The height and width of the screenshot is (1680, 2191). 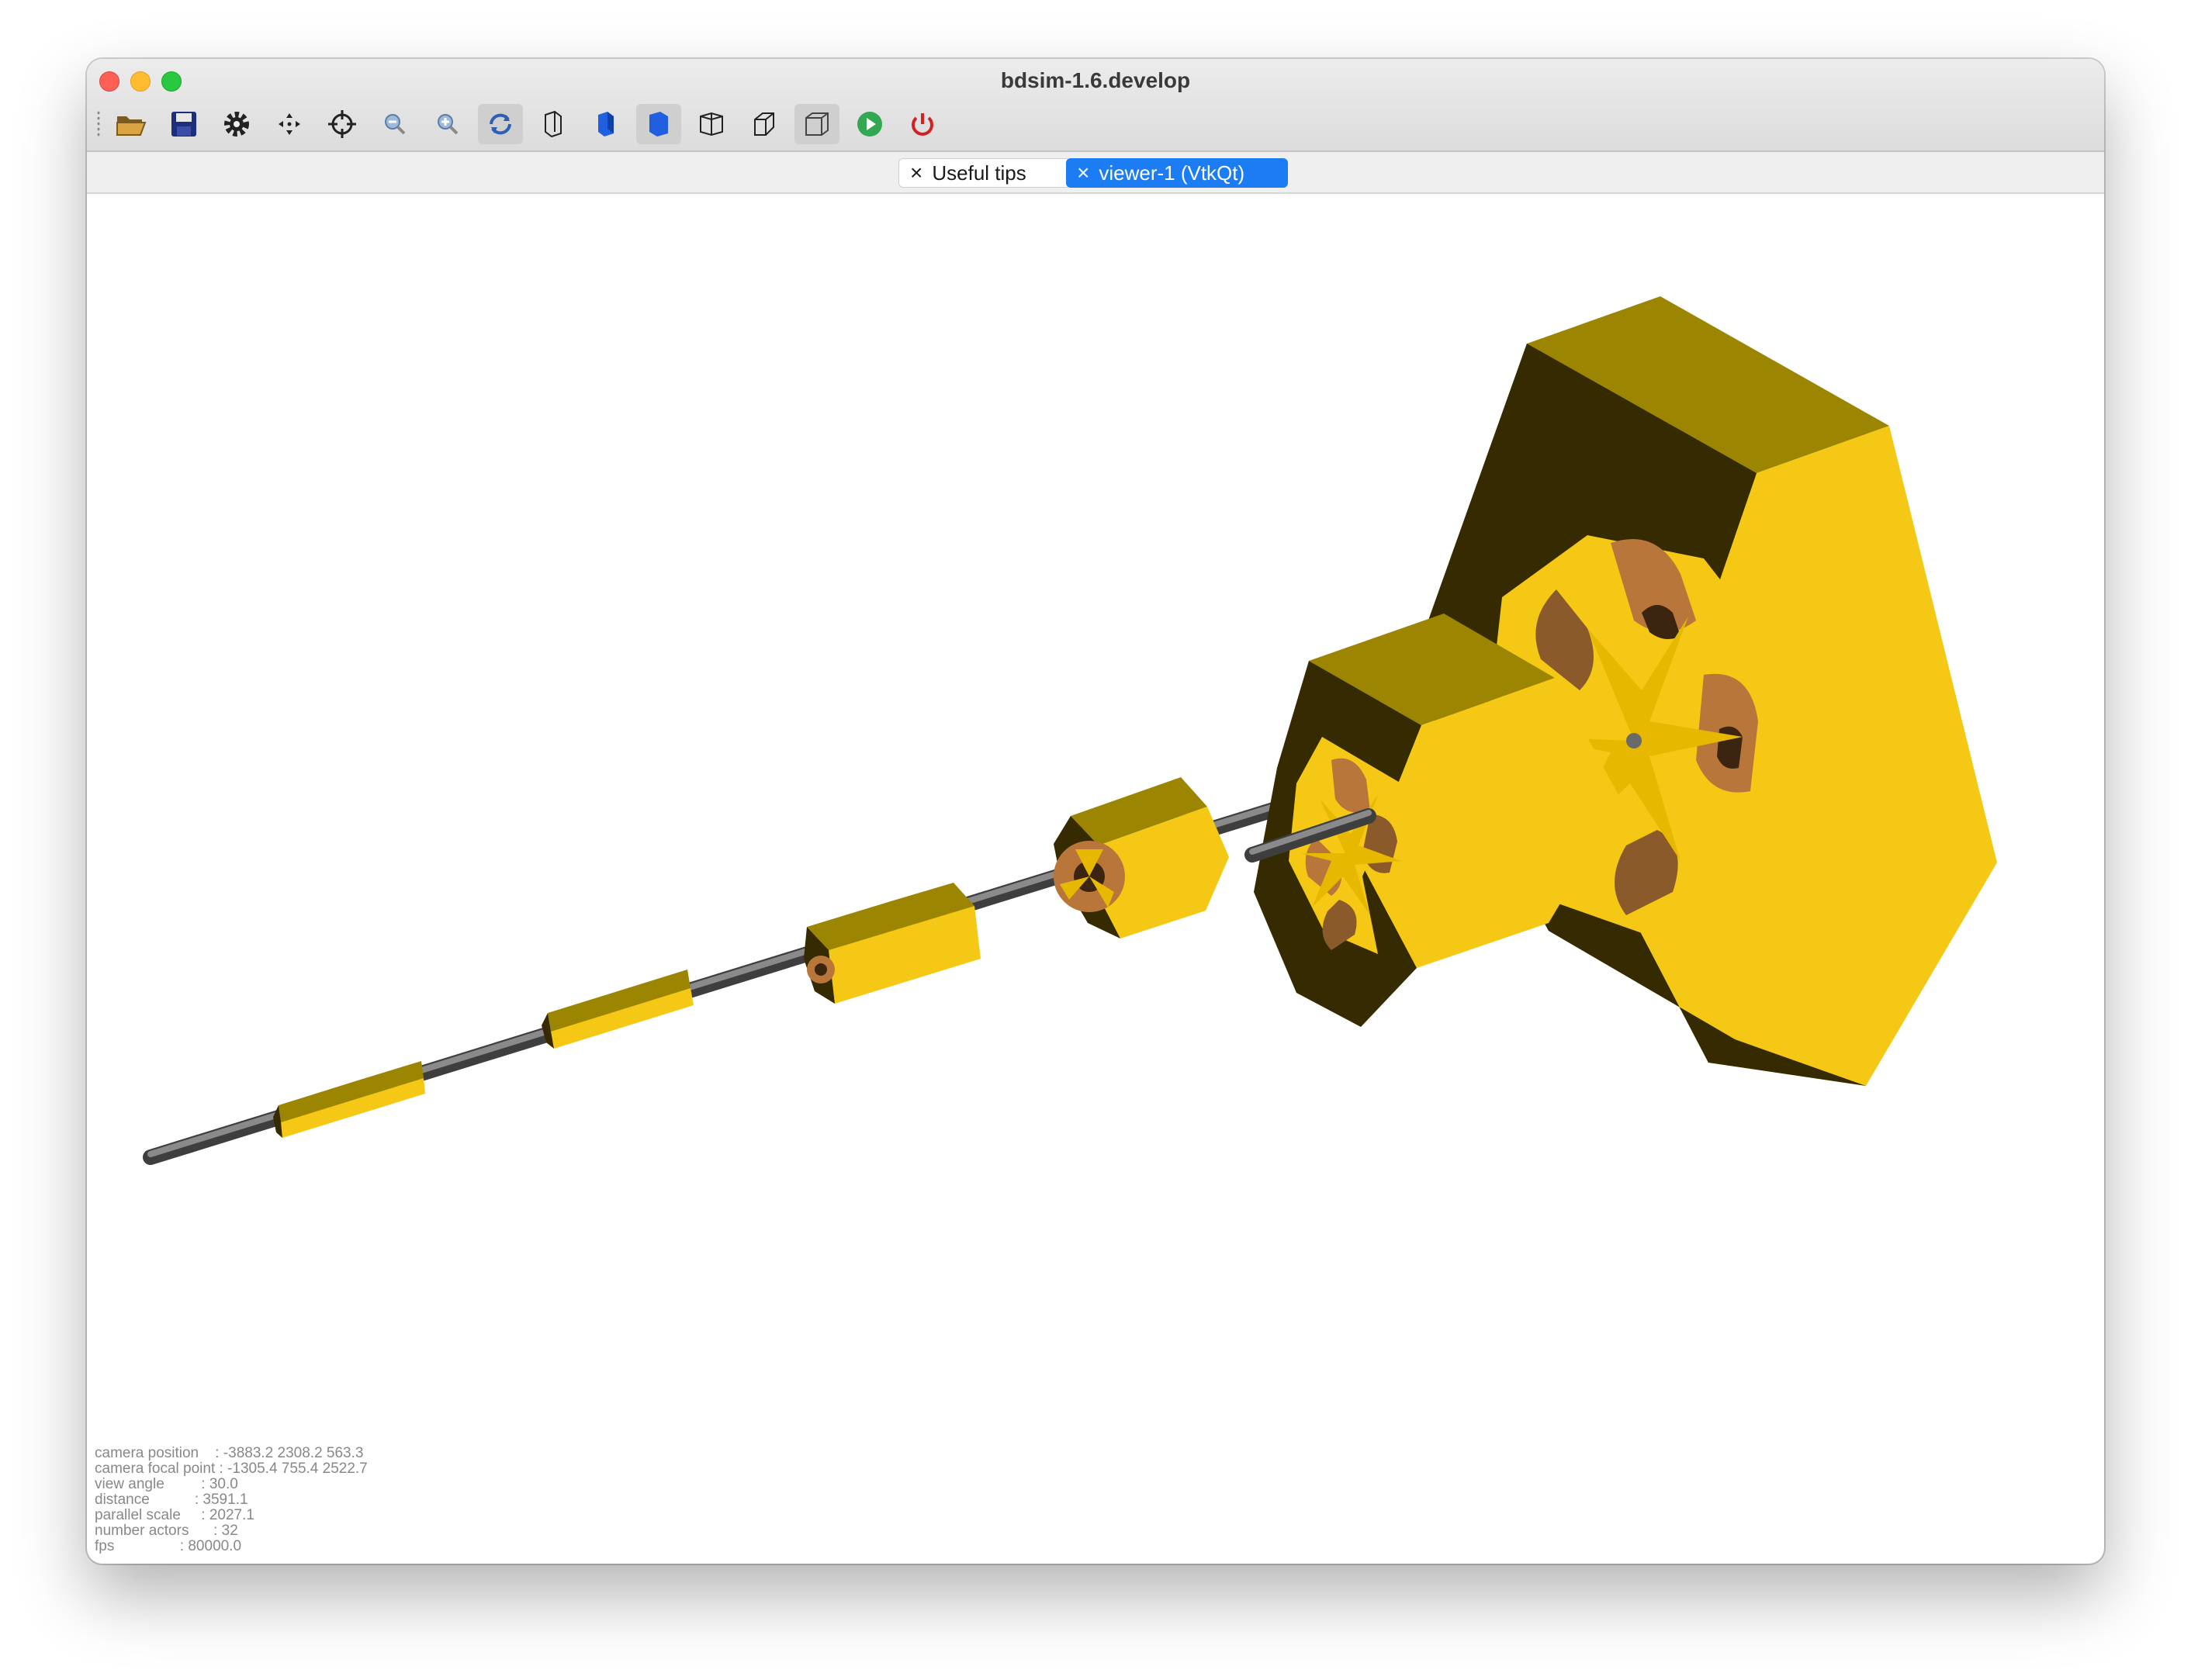 I want to click on tab-viewer-1: × viewer-1 (VtkQt), so click(x=1177, y=173).